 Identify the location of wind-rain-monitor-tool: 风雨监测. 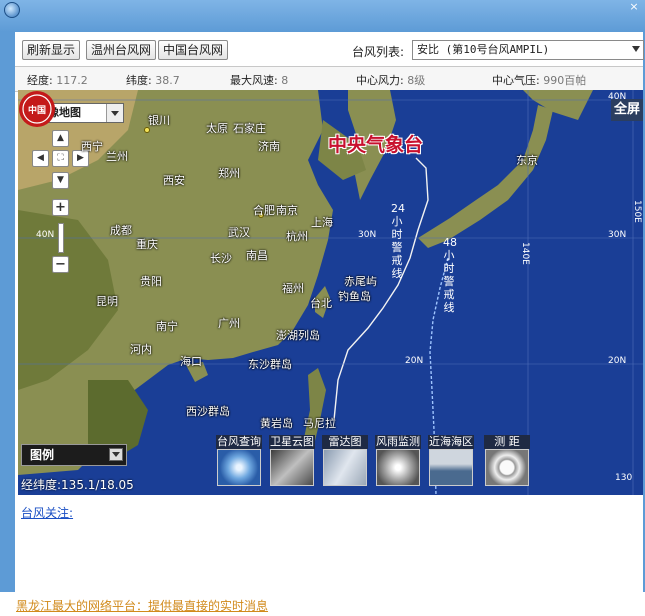
(398, 462).